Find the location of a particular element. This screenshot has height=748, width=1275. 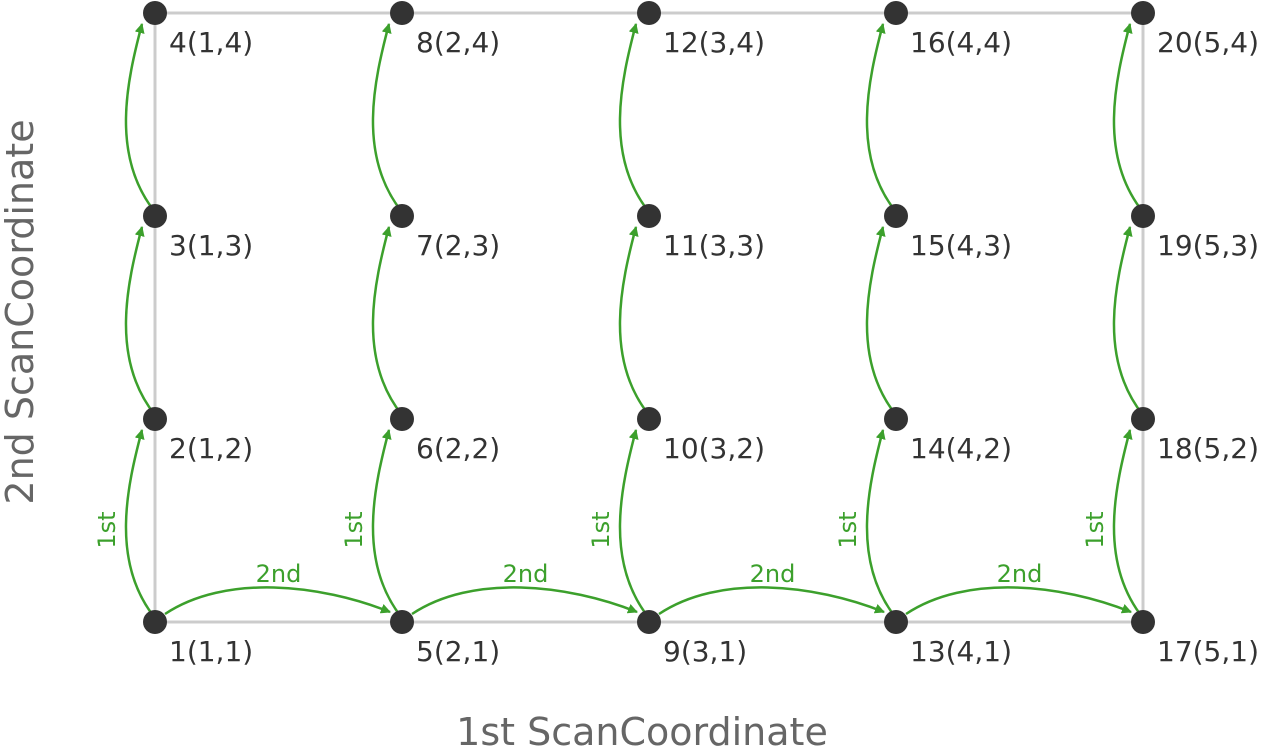

node-label: 1(1,1) is located at coordinates (211, 651).